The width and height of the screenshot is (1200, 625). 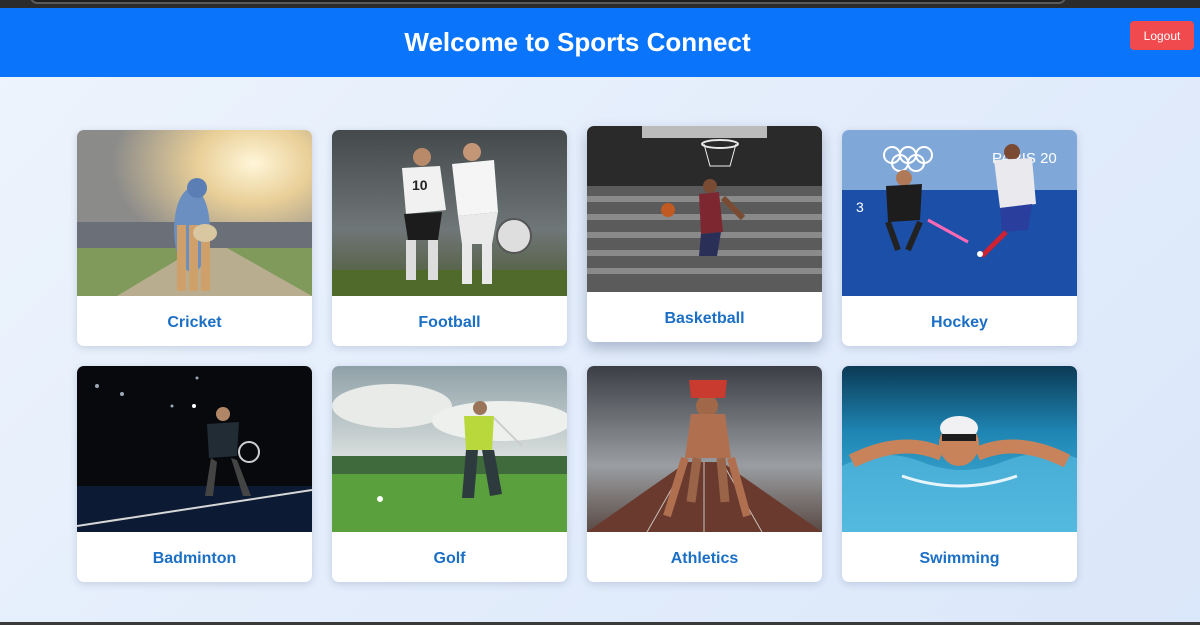 I want to click on card-label: Badminton, so click(x=194, y=558).